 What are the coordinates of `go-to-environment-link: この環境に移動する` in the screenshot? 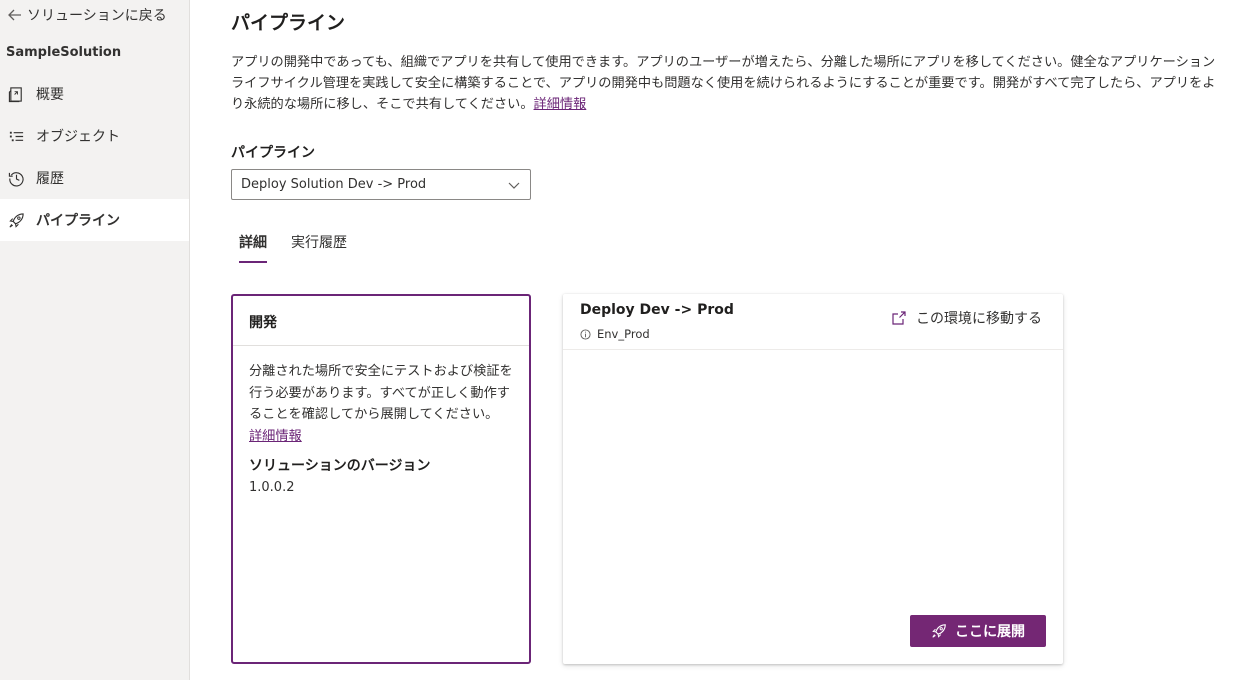 It's located at (966, 318).